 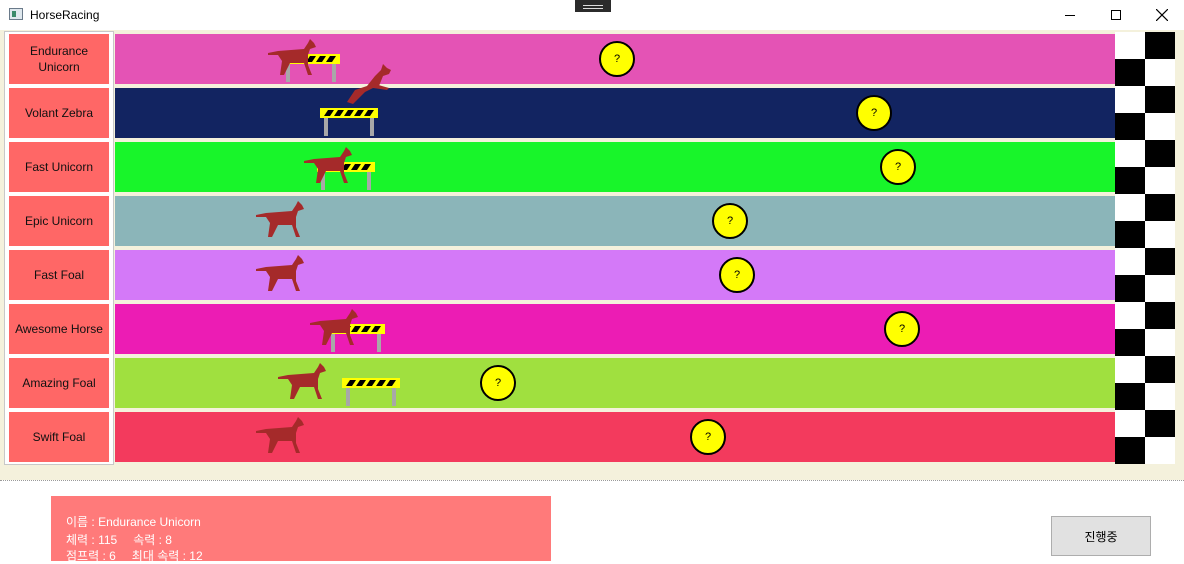 I want to click on window-title: HorseRacing, so click(x=65, y=15).